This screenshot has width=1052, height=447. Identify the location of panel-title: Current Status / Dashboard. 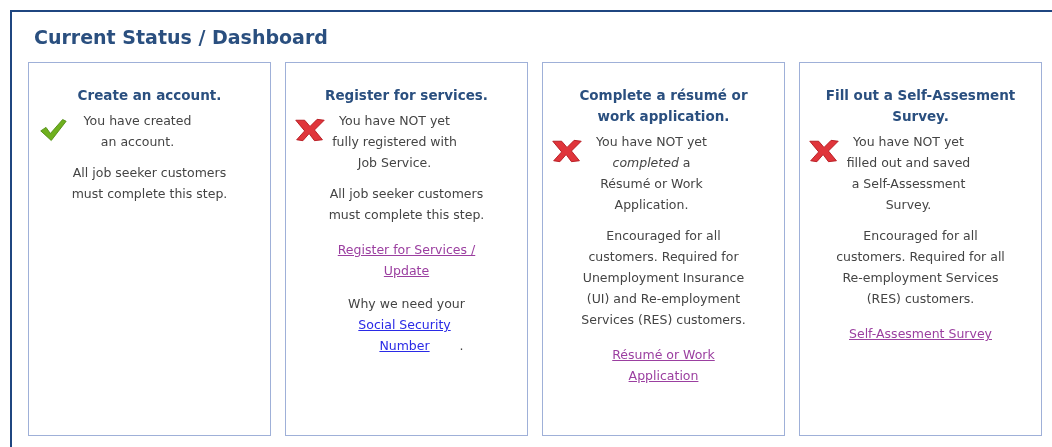
(181, 37).